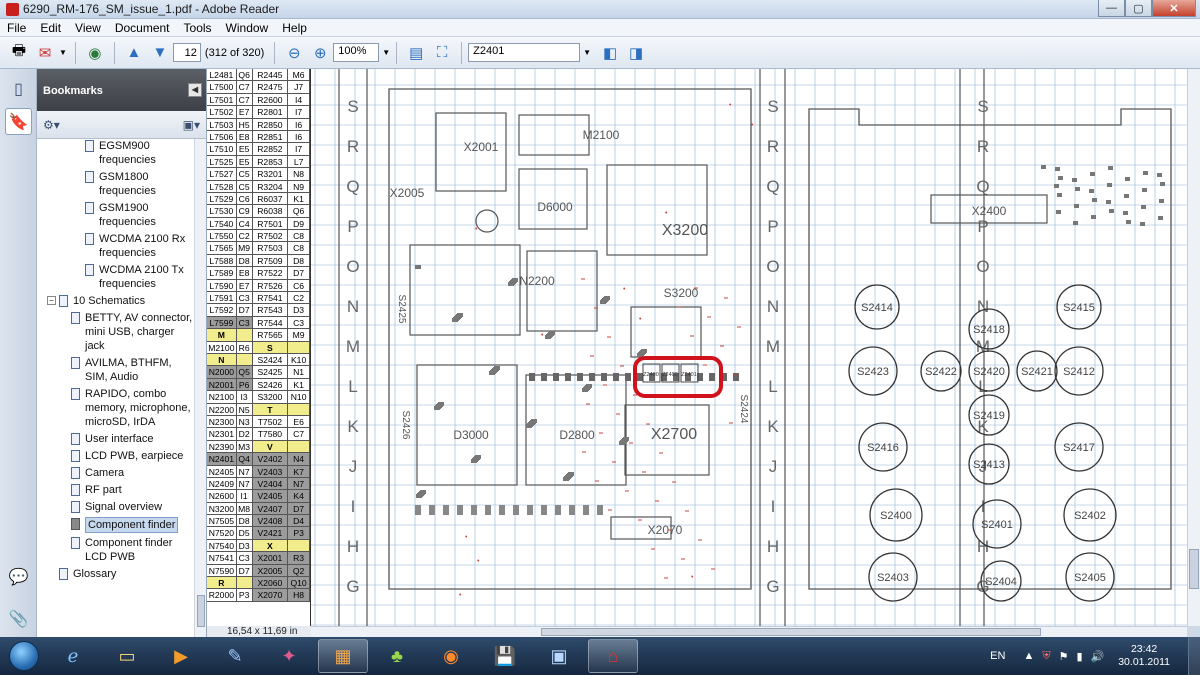 Image resolution: width=1200 pixels, height=675 pixels. What do you see at coordinates (63, 52) in the screenshot?
I see `chevron-down-icon: ▼` at bounding box center [63, 52].